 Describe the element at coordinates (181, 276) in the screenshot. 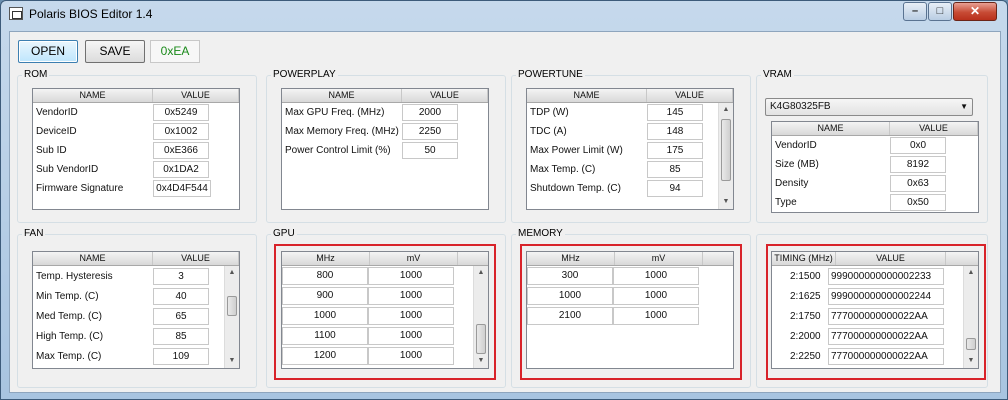

I see `row-value: 3` at that location.